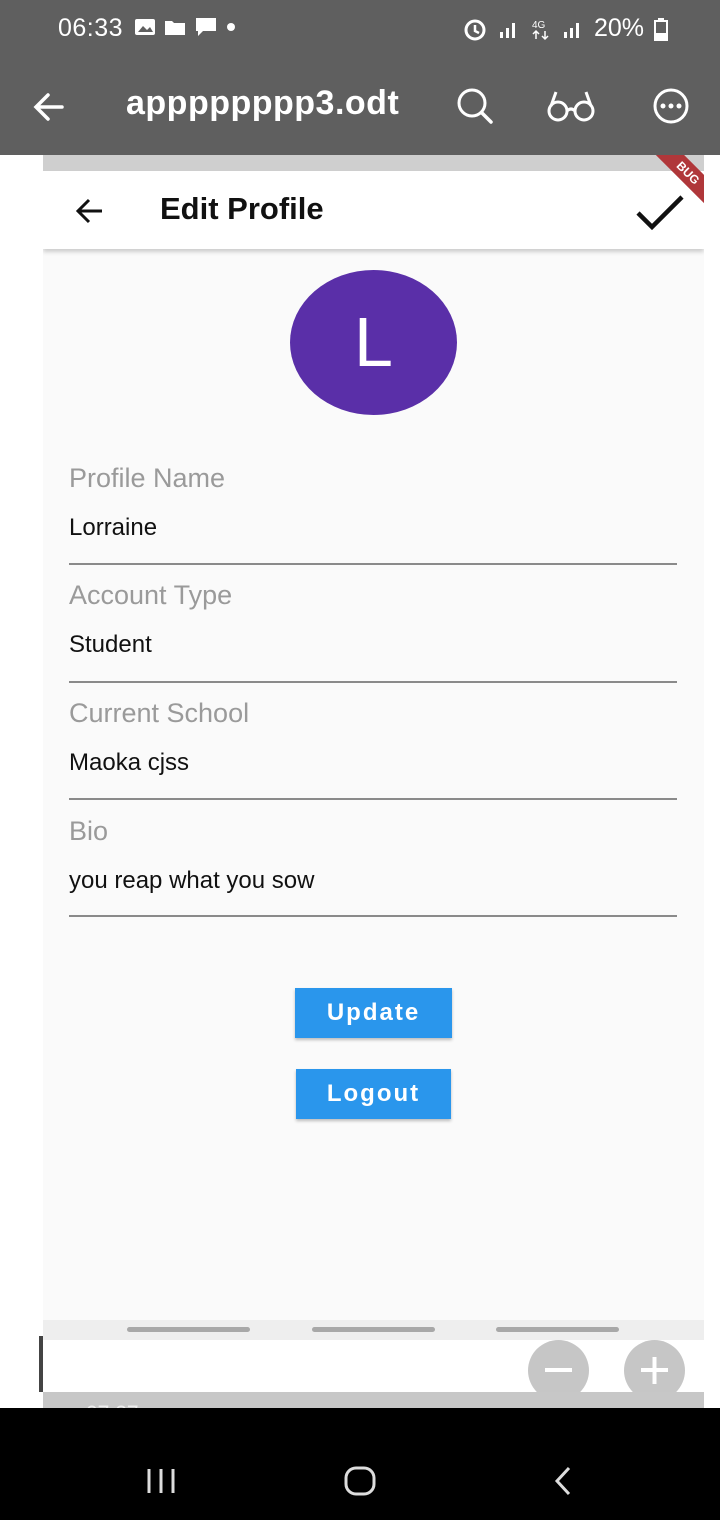 The height and width of the screenshot is (1520, 720). I want to click on account-type-field: Account Type Student, so click(373, 619).